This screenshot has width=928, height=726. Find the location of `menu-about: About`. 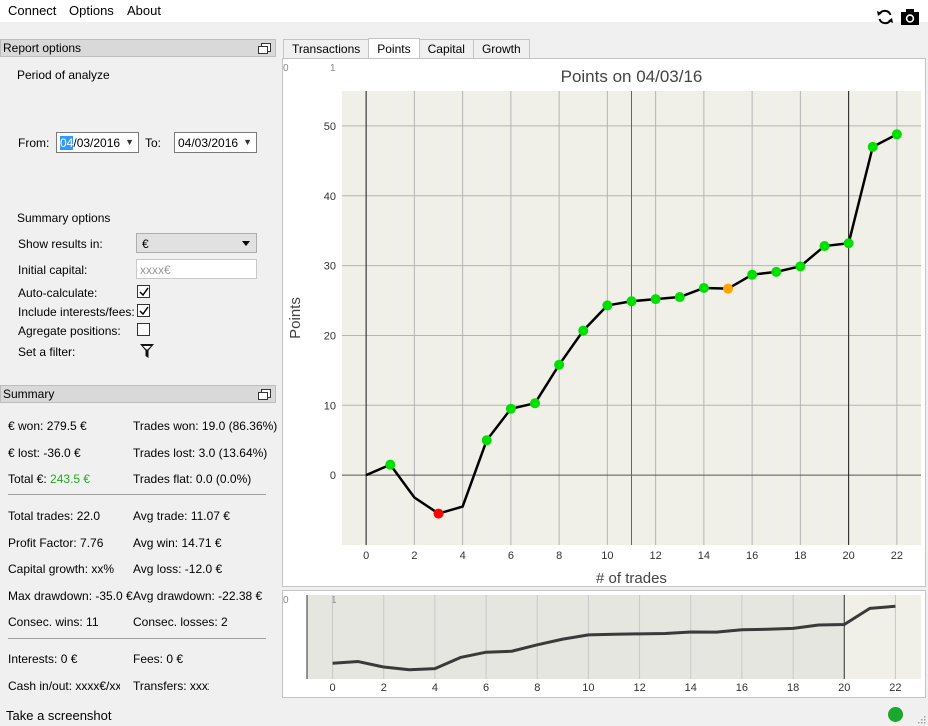

menu-about: About is located at coordinates (144, 10).